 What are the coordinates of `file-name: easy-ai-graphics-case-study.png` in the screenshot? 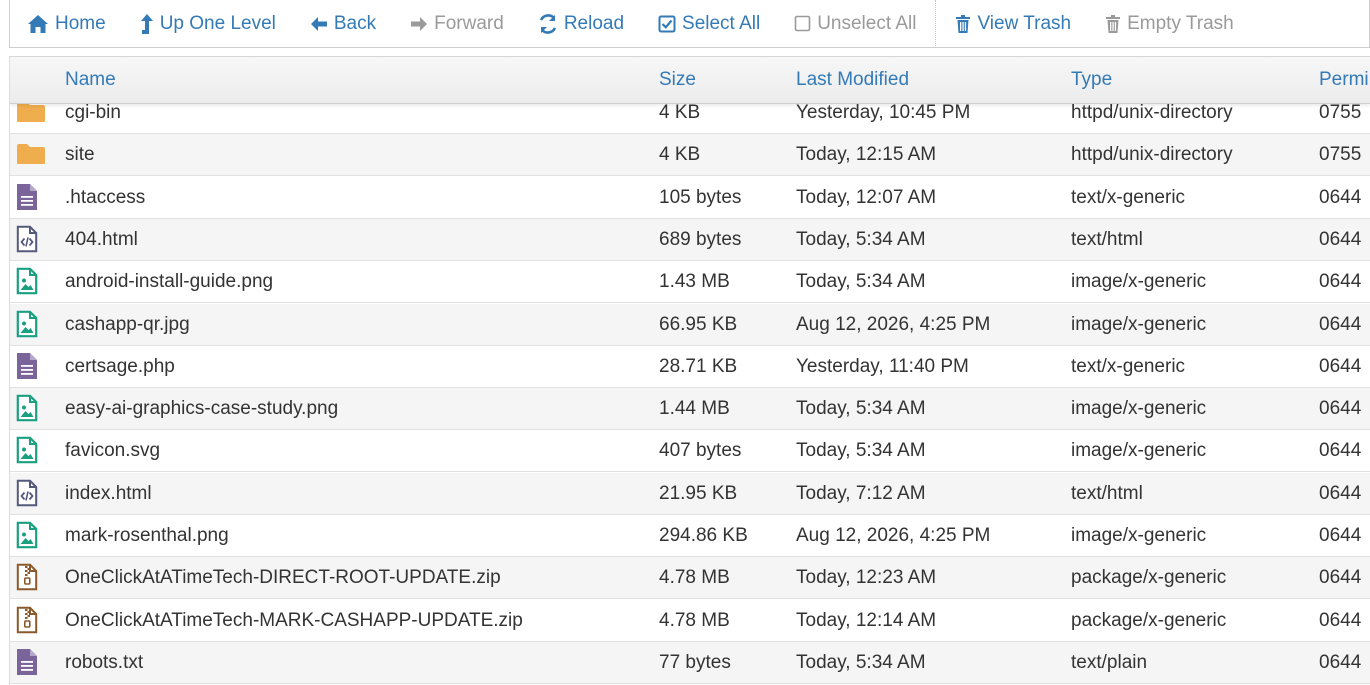 It's located at (202, 409).